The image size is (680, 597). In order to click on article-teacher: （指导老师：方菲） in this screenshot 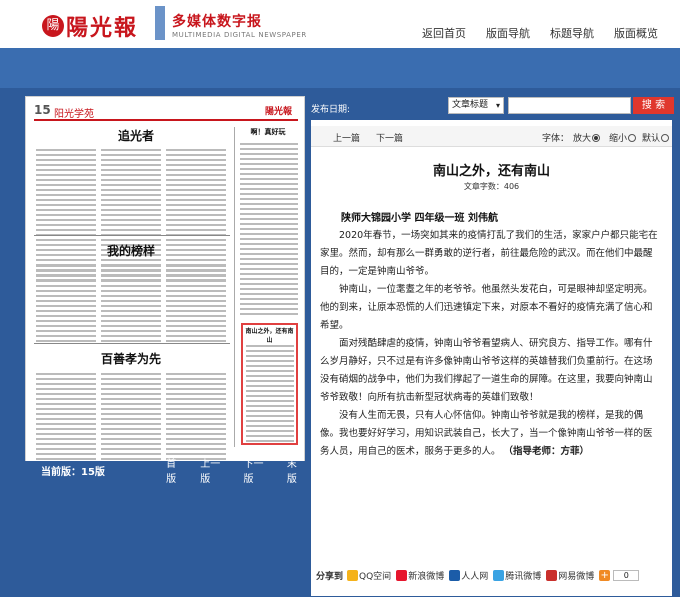, I will do `click(546, 451)`.